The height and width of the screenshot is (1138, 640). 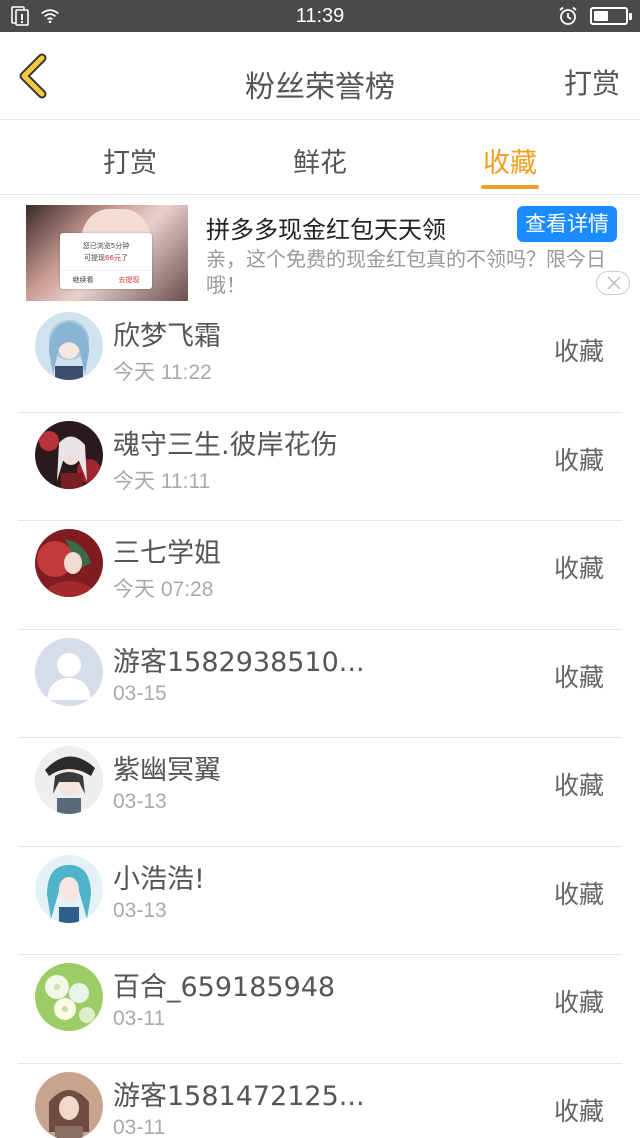 What do you see at coordinates (69, 997) in the screenshot?
I see `avatar-lily-flower` at bounding box center [69, 997].